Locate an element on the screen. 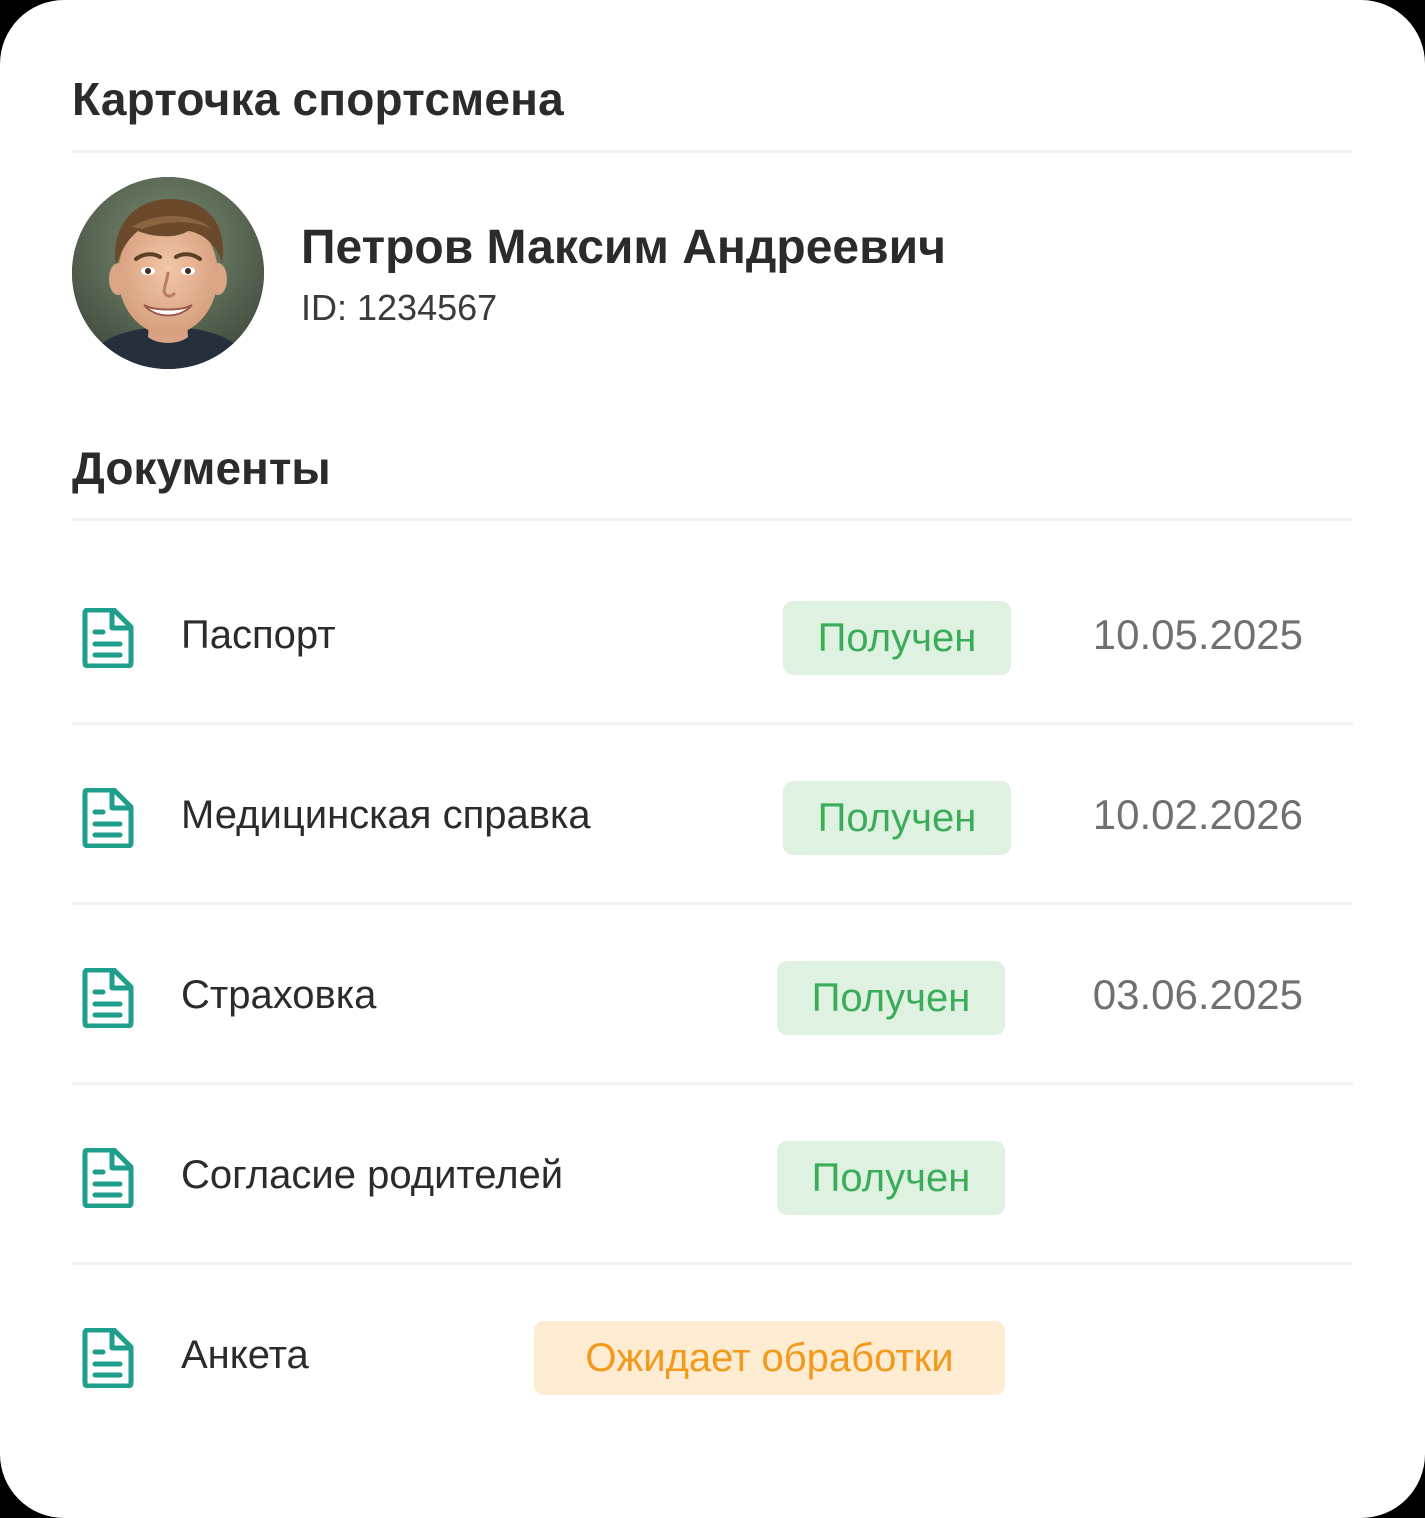 The width and height of the screenshot is (1425, 1518). athlete-id: ID: 1234567 is located at coordinates (399, 307).